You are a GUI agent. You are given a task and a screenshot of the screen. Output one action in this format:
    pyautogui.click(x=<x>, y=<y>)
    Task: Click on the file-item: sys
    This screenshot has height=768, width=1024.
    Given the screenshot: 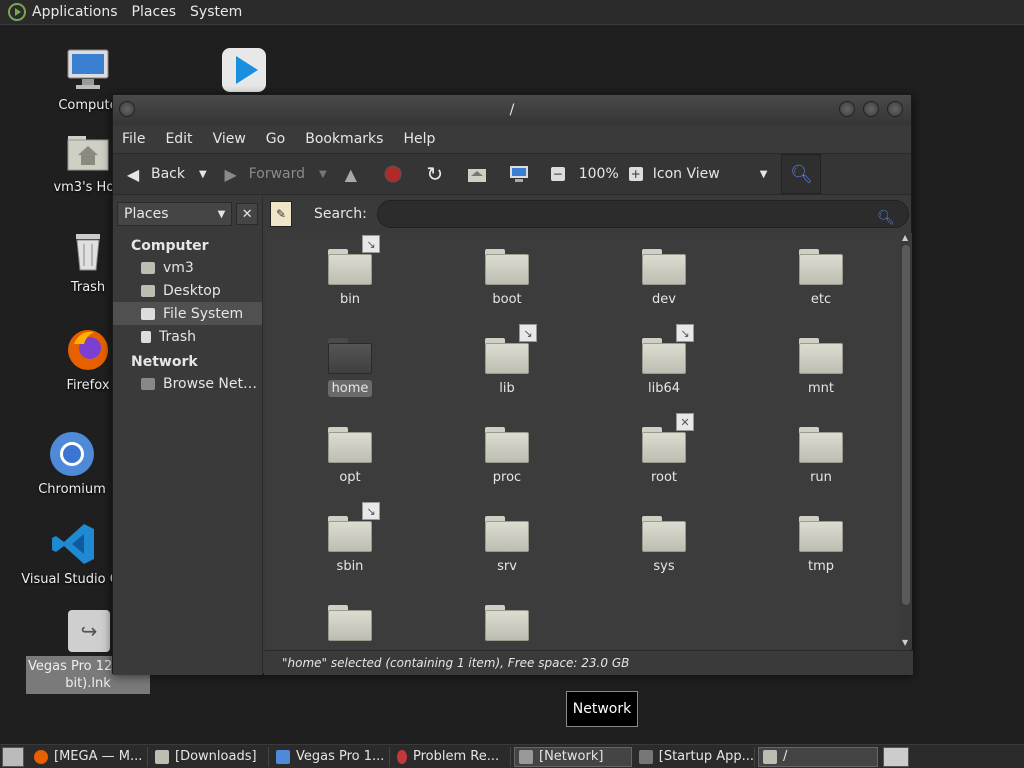 What is the action you would take?
    pyautogui.click(x=664, y=545)
    